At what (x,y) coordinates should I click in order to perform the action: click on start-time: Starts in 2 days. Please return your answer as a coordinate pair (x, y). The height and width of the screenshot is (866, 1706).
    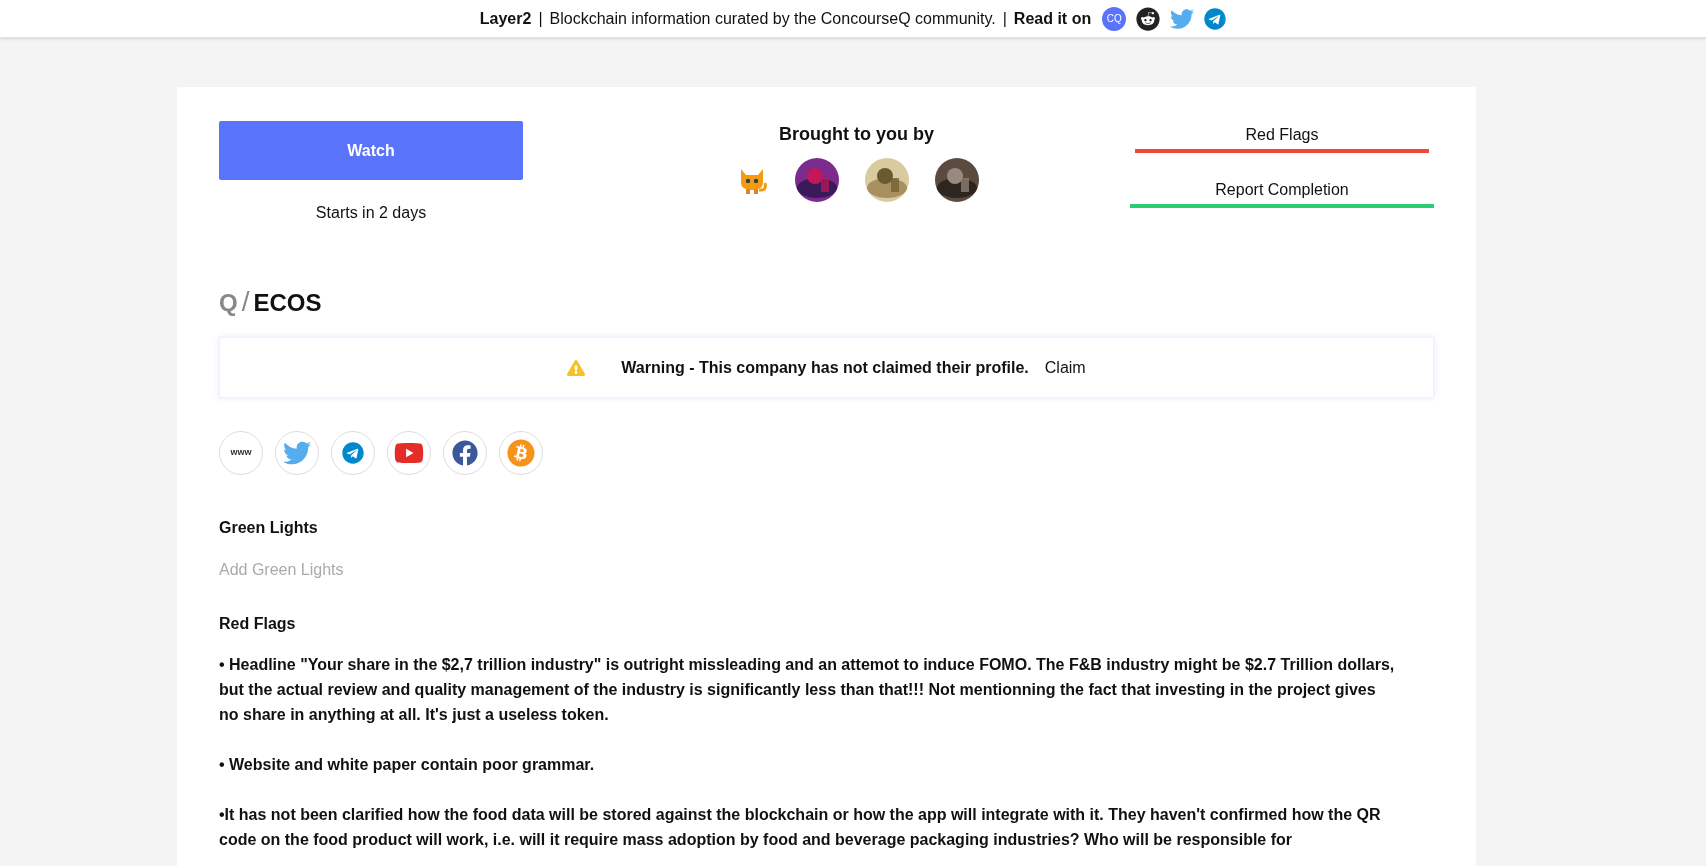
    Looking at the image, I should click on (371, 213).